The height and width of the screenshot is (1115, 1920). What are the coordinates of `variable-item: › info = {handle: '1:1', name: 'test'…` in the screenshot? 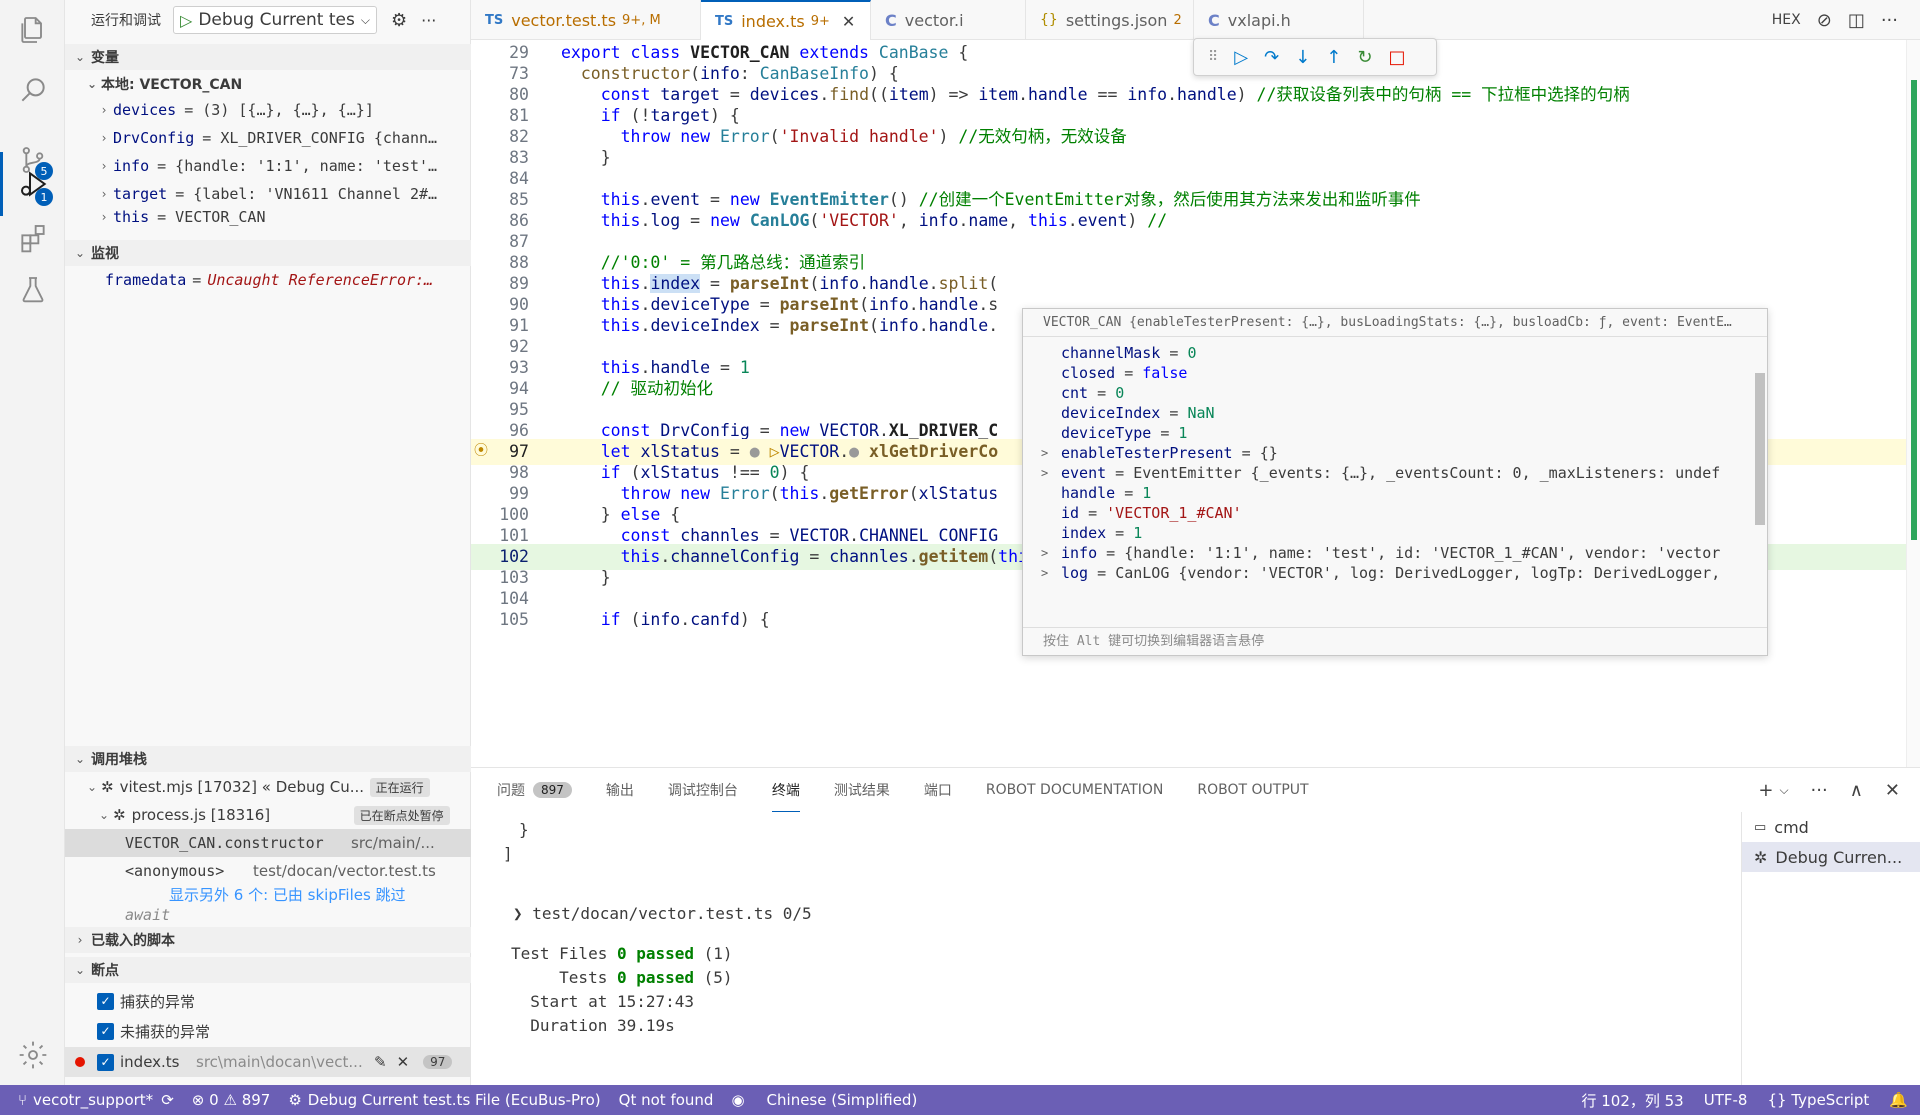 It's located at (268, 166).